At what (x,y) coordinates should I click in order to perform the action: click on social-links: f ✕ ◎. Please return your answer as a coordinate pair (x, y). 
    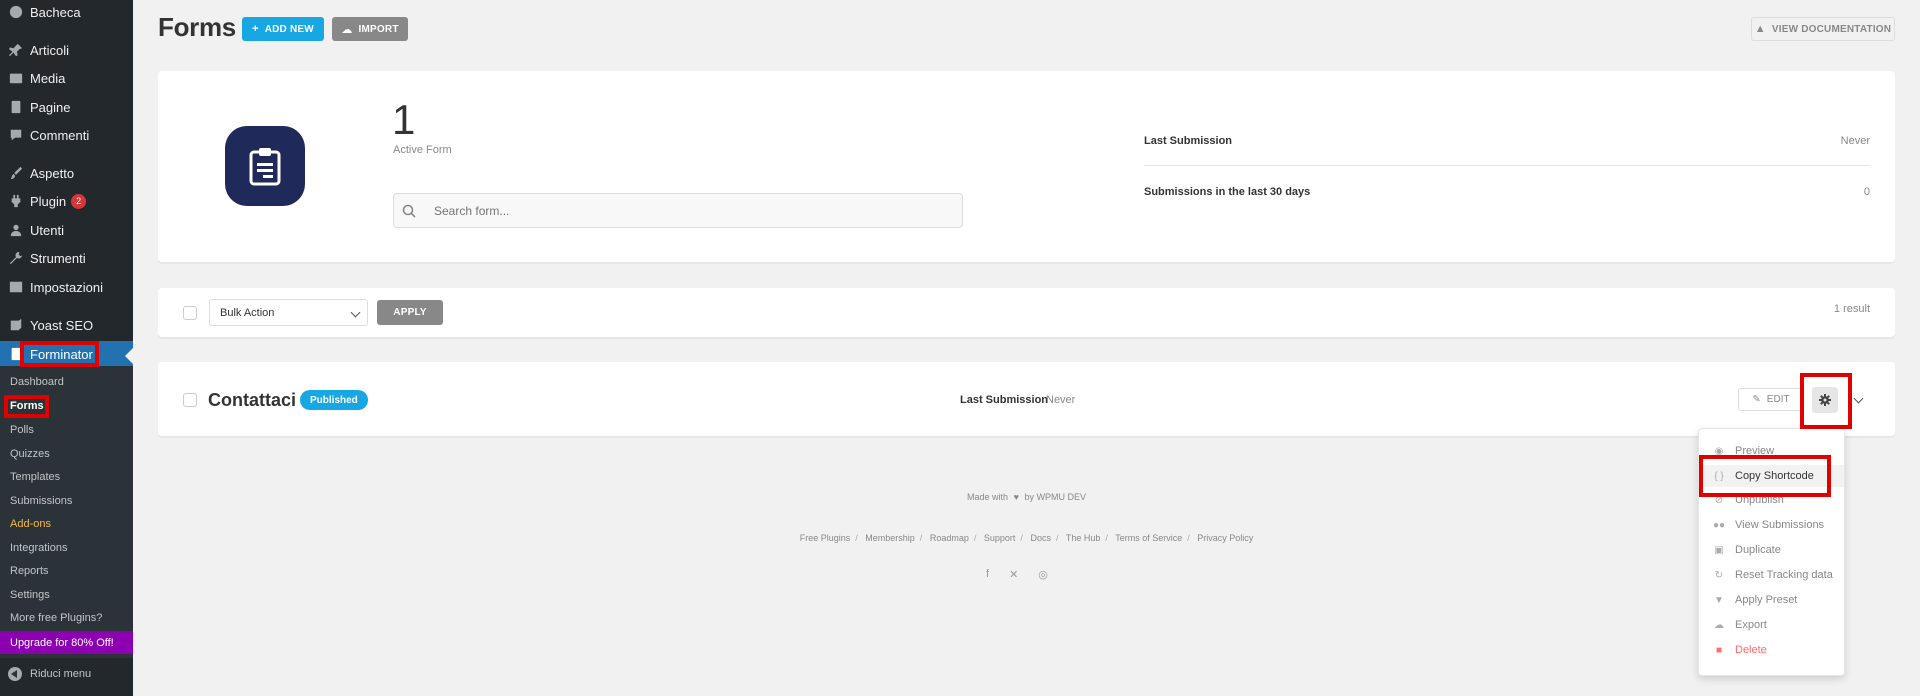
    Looking at the image, I should click on (1017, 574).